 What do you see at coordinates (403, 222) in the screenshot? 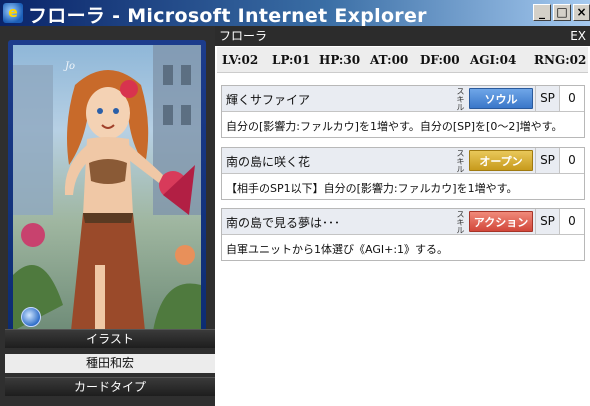
I see `skill-header: 南の島で見る夢は･･･ スキル アクション SP 0` at bounding box center [403, 222].